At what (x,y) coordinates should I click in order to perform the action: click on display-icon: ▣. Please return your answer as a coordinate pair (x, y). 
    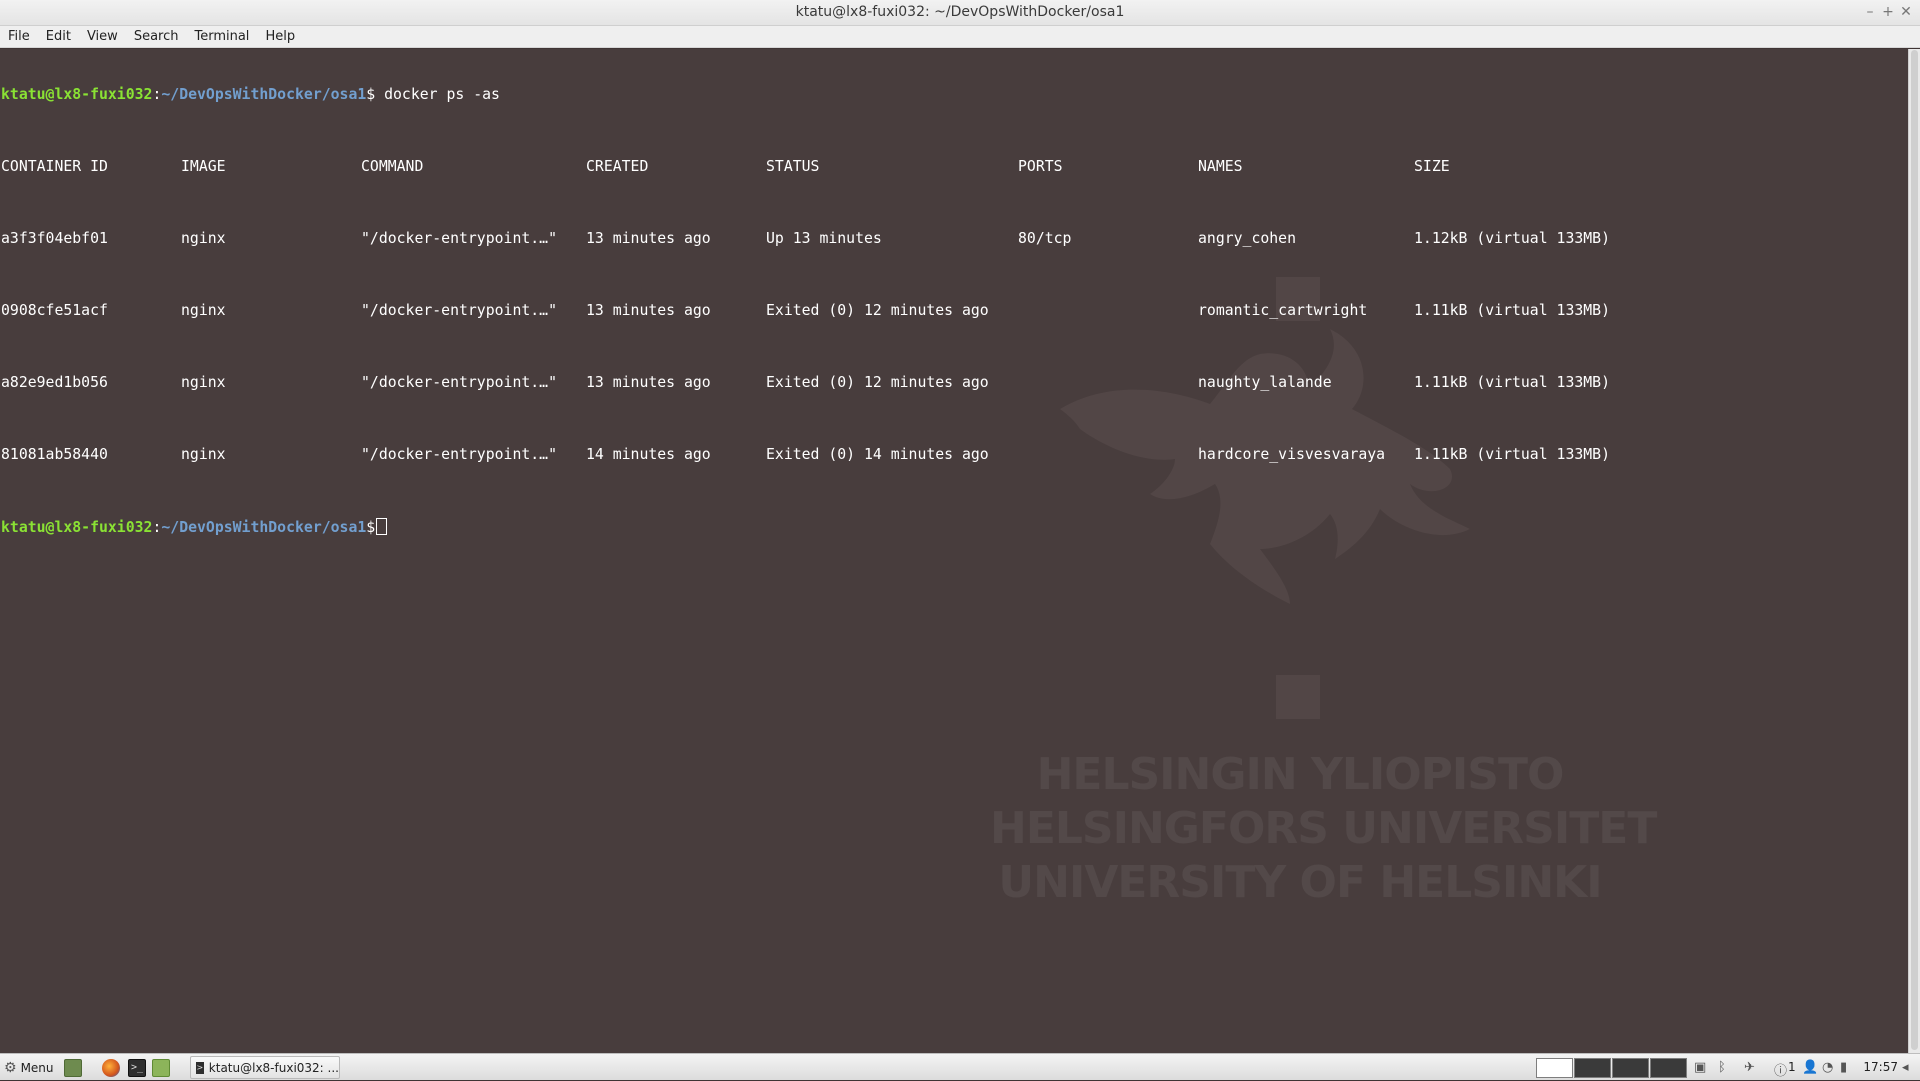
    Looking at the image, I should click on (1700, 1067).